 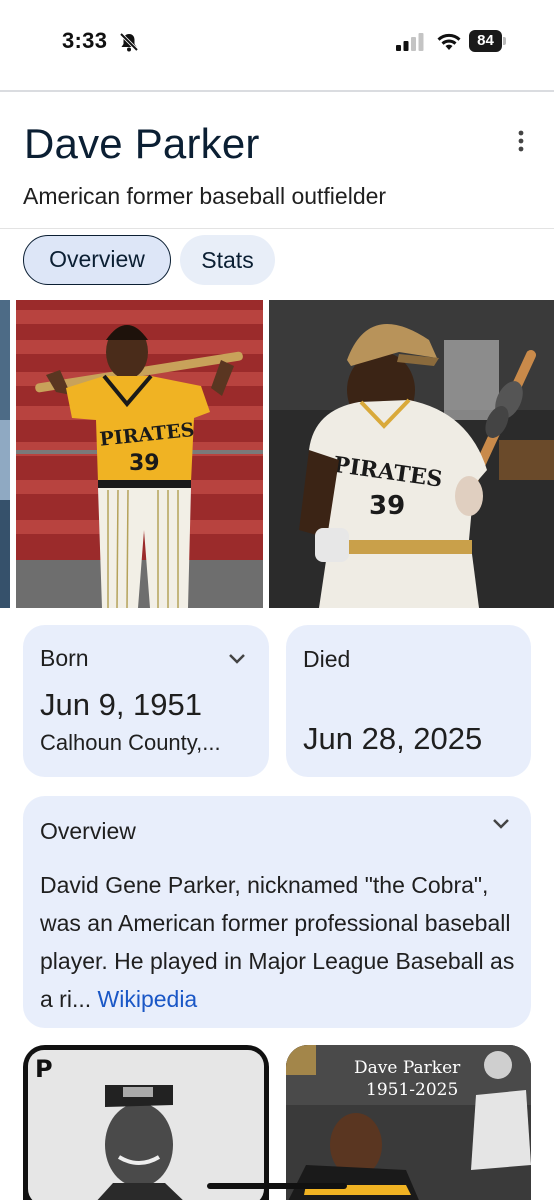 What do you see at coordinates (408, 701) in the screenshot?
I see `died-card: Died Jun 28, 2025` at bounding box center [408, 701].